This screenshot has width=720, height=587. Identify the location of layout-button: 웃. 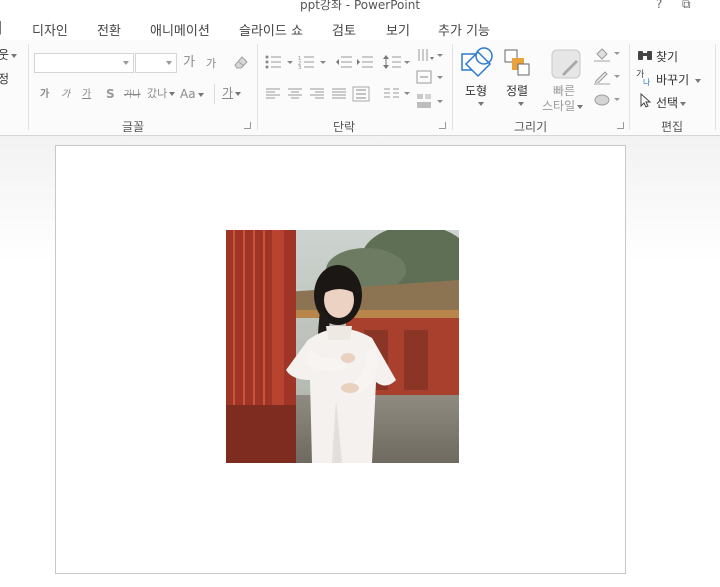
(9, 54).